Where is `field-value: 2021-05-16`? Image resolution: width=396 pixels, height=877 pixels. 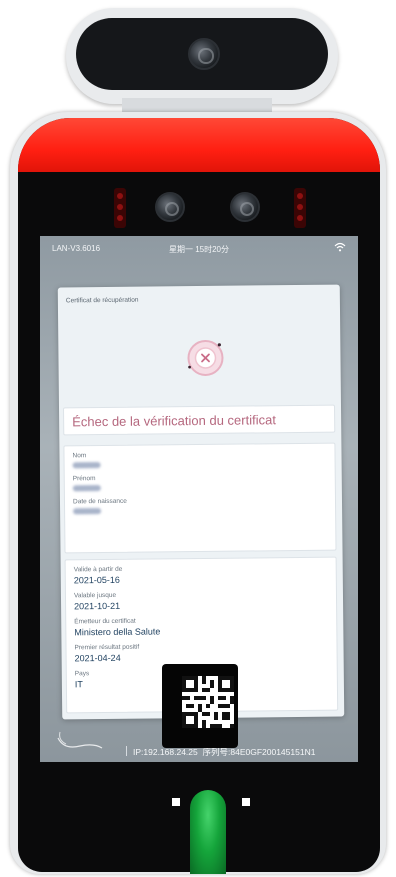
field-value: 2021-05-16 is located at coordinates (96, 580).